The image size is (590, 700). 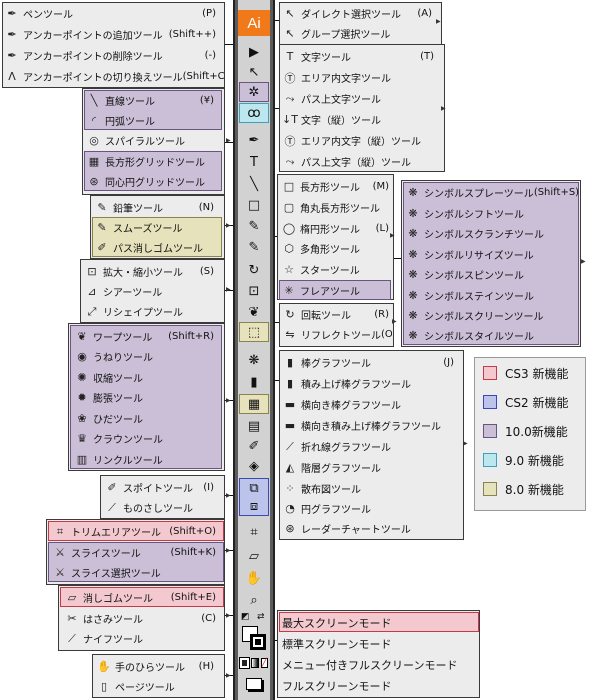 I want to click on menu-item-symbol-stainer-tool: ❋ シンボルステインツール, so click(x=492, y=295).